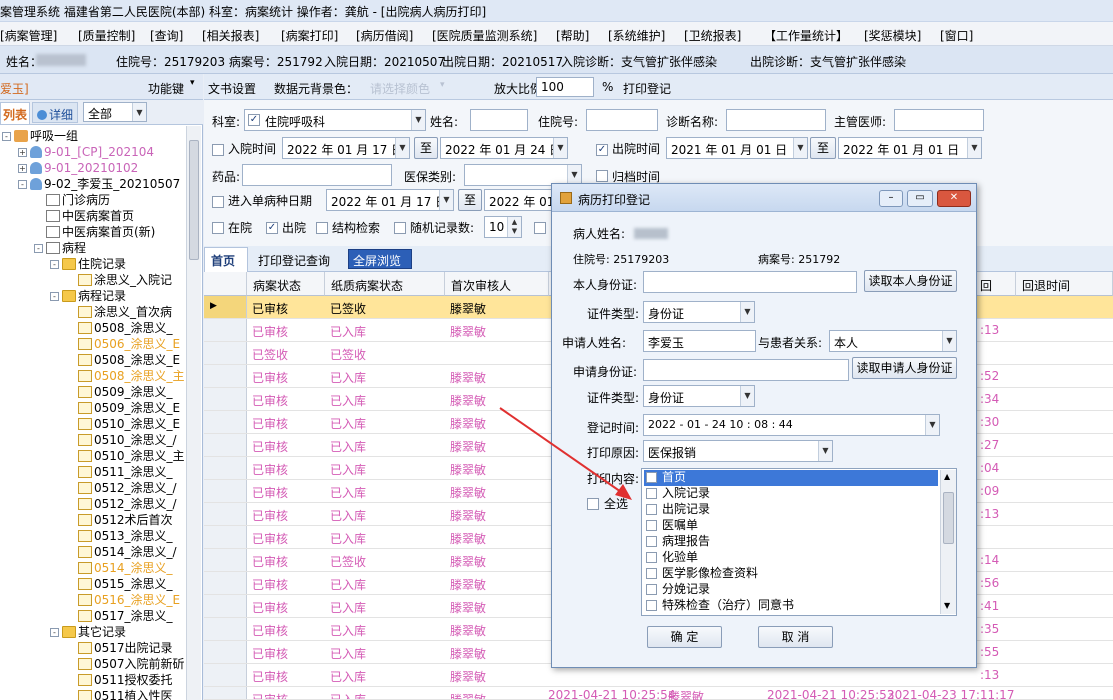  What do you see at coordinates (123, 360) in the screenshot?
I see `tree-node: 0508_涂思义_E` at bounding box center [123, 360].